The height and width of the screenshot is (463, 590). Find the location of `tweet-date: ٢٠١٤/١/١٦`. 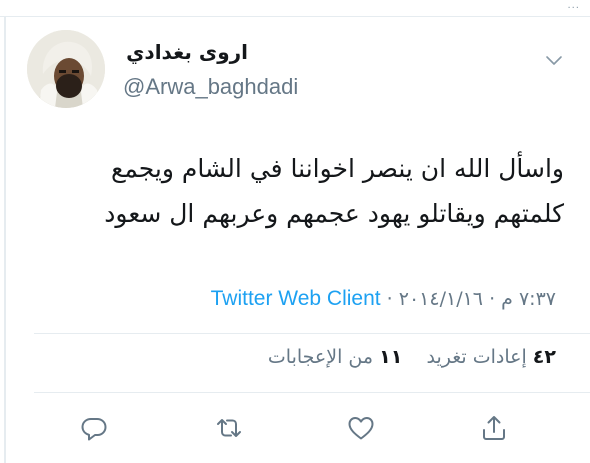

tweet-date: ٢٠١٤/١/١٦ is located at coordinates (441, 299).